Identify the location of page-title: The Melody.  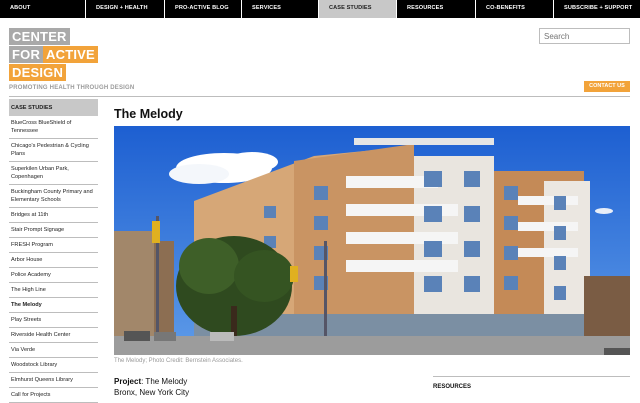
(148, 114).